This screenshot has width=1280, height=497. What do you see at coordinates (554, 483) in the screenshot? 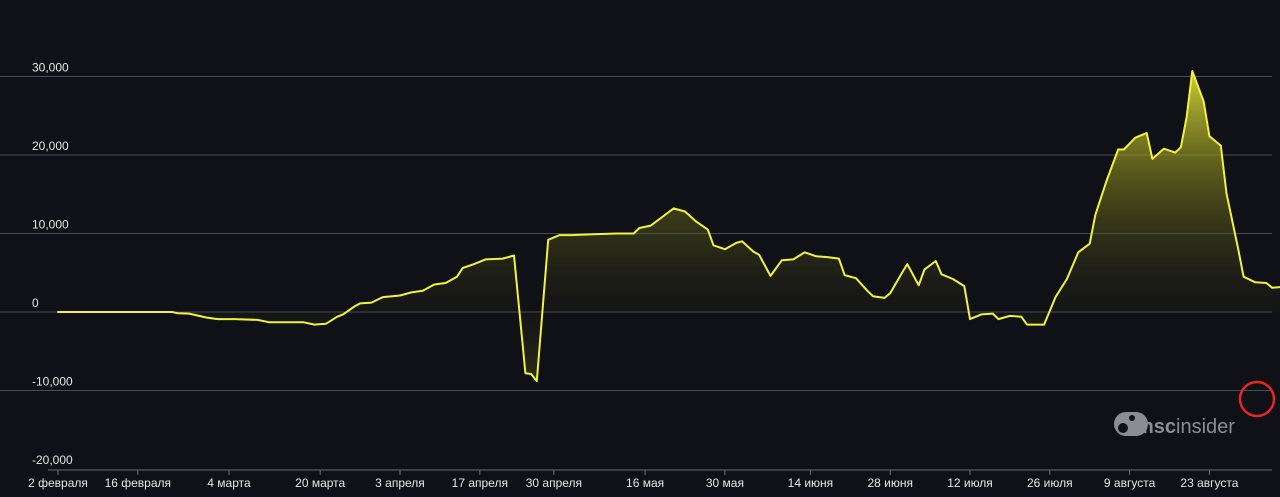
I see `x-tick-label: 30 апреля` at bounding box center [554, 483].